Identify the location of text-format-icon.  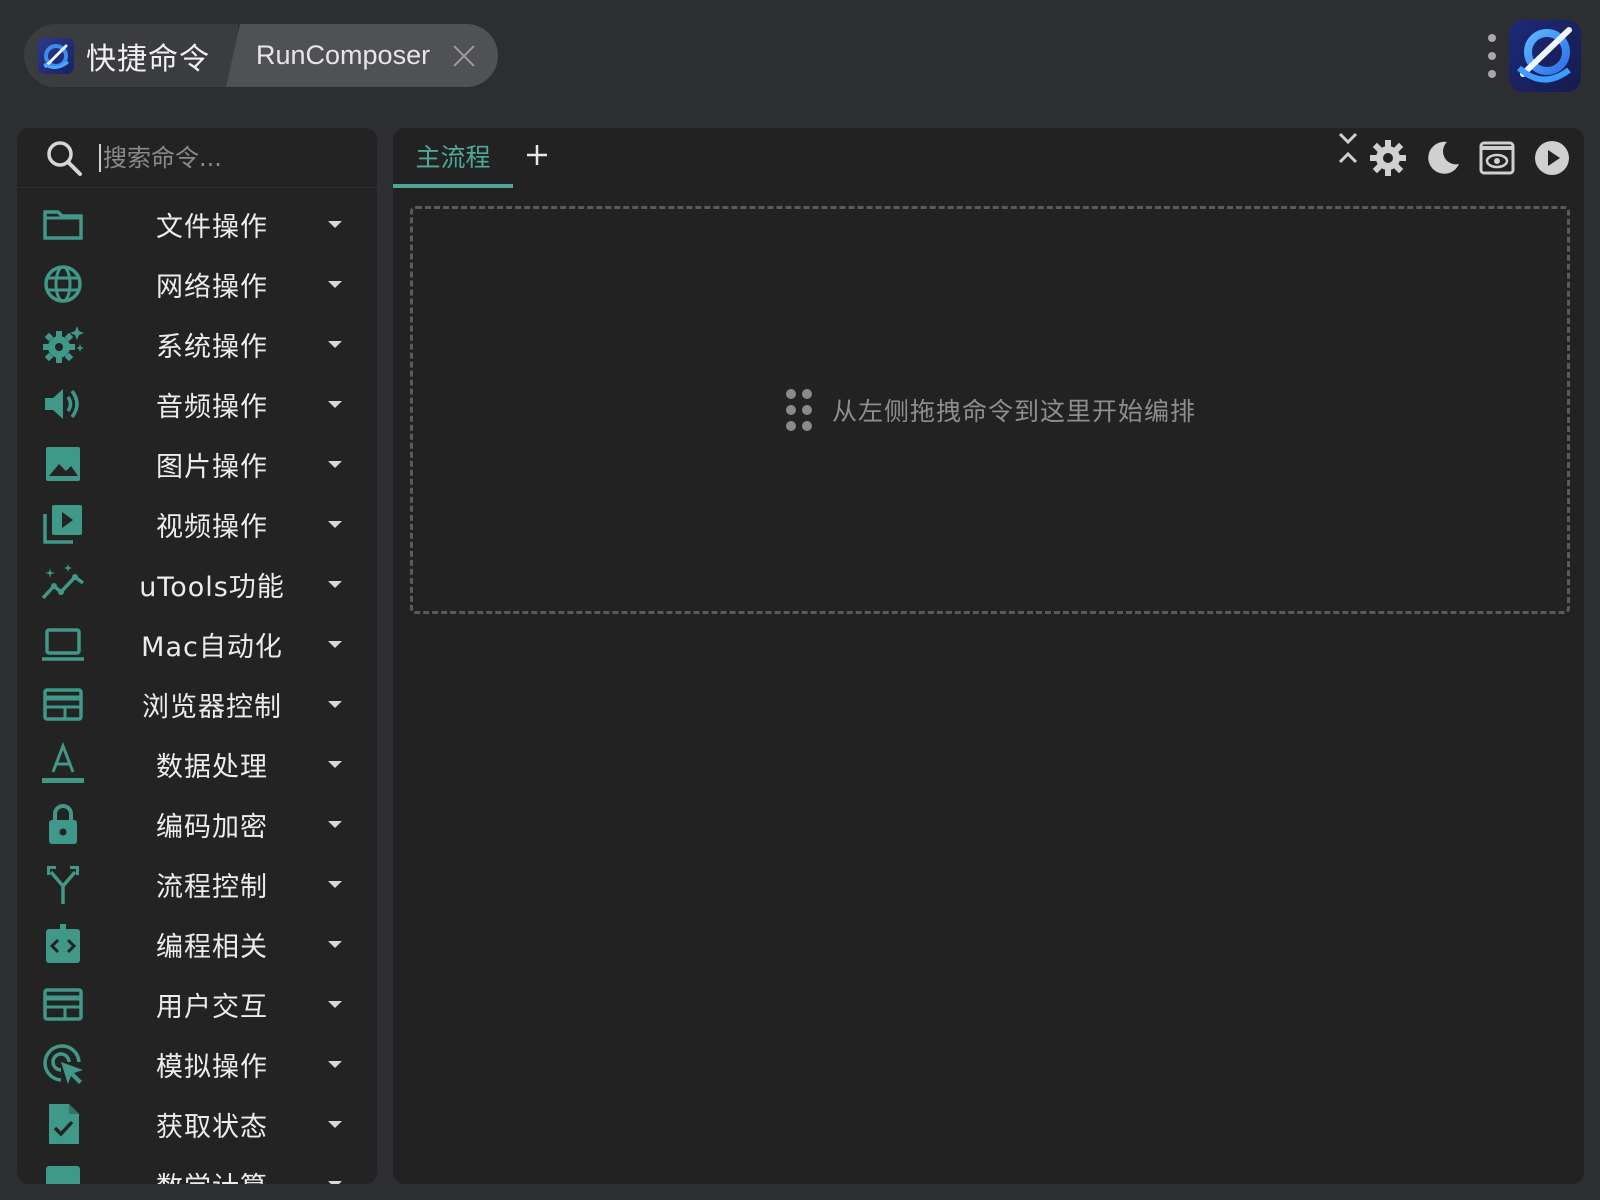
(63, 762).